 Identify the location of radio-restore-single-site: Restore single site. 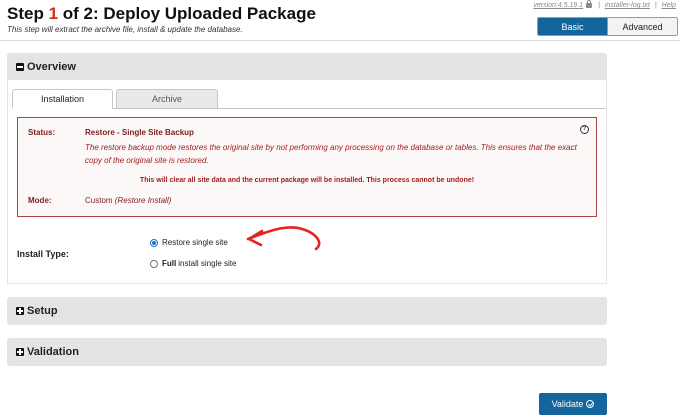
(189, 242).